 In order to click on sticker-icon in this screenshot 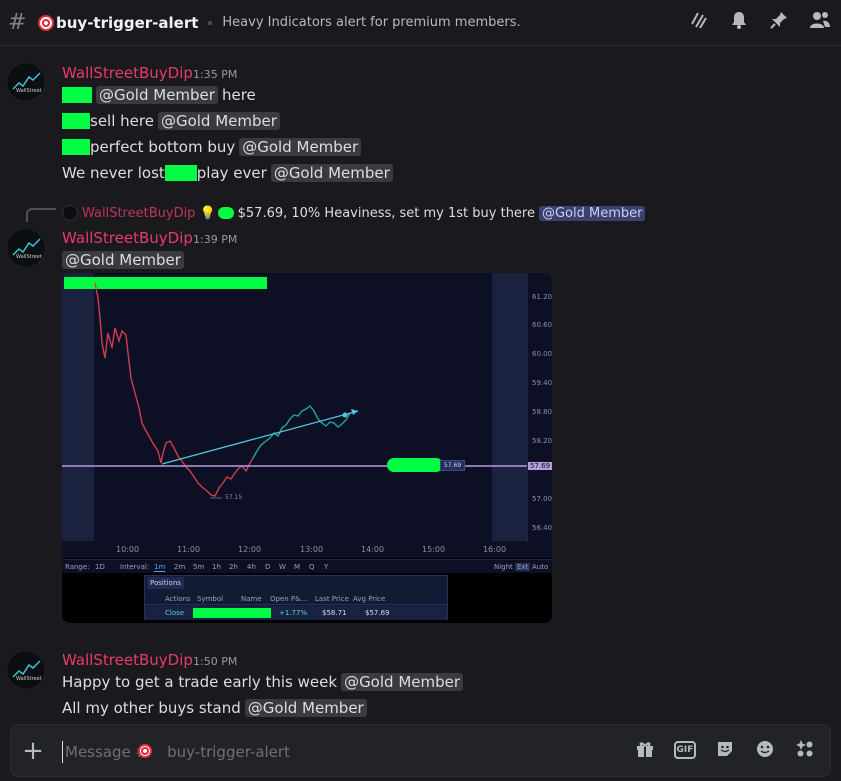, I will do `click(725, 750)`.